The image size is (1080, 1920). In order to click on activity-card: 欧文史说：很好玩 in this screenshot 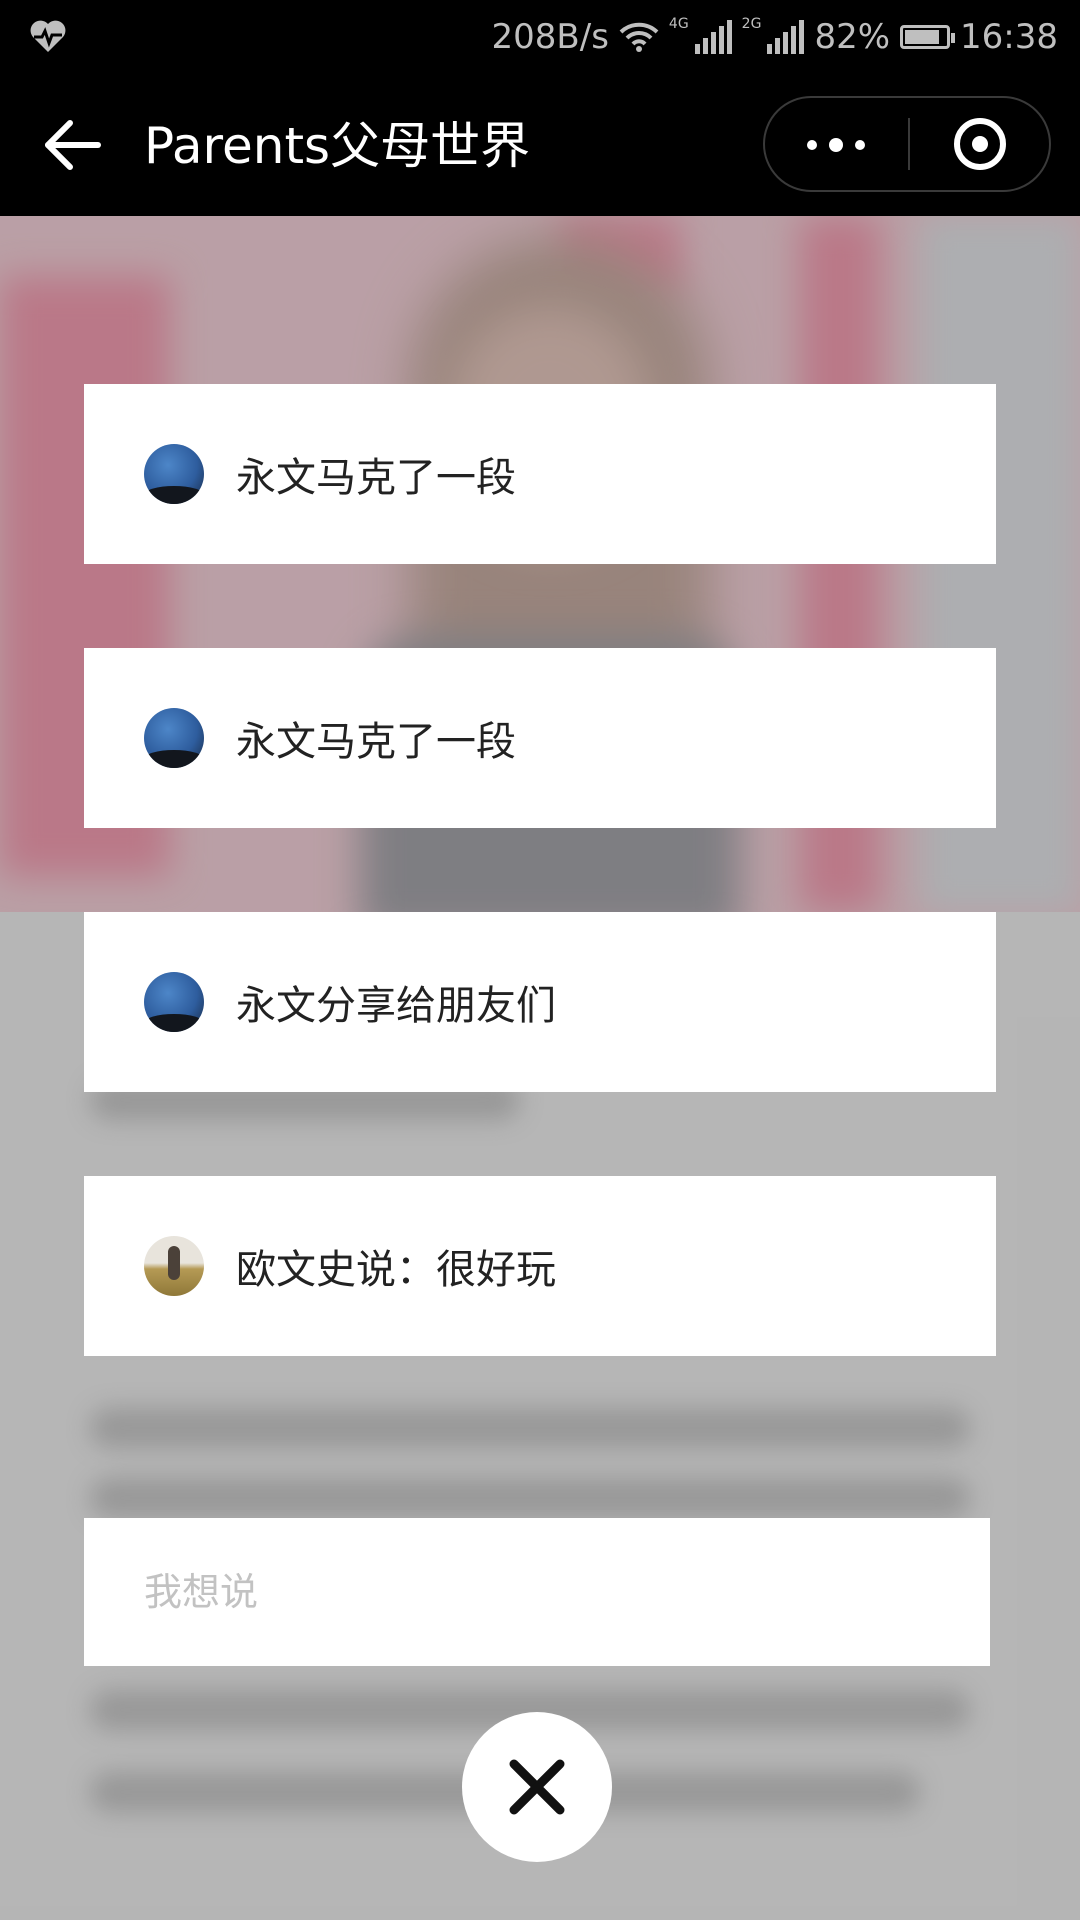, I will do `click(540, 1266)`.